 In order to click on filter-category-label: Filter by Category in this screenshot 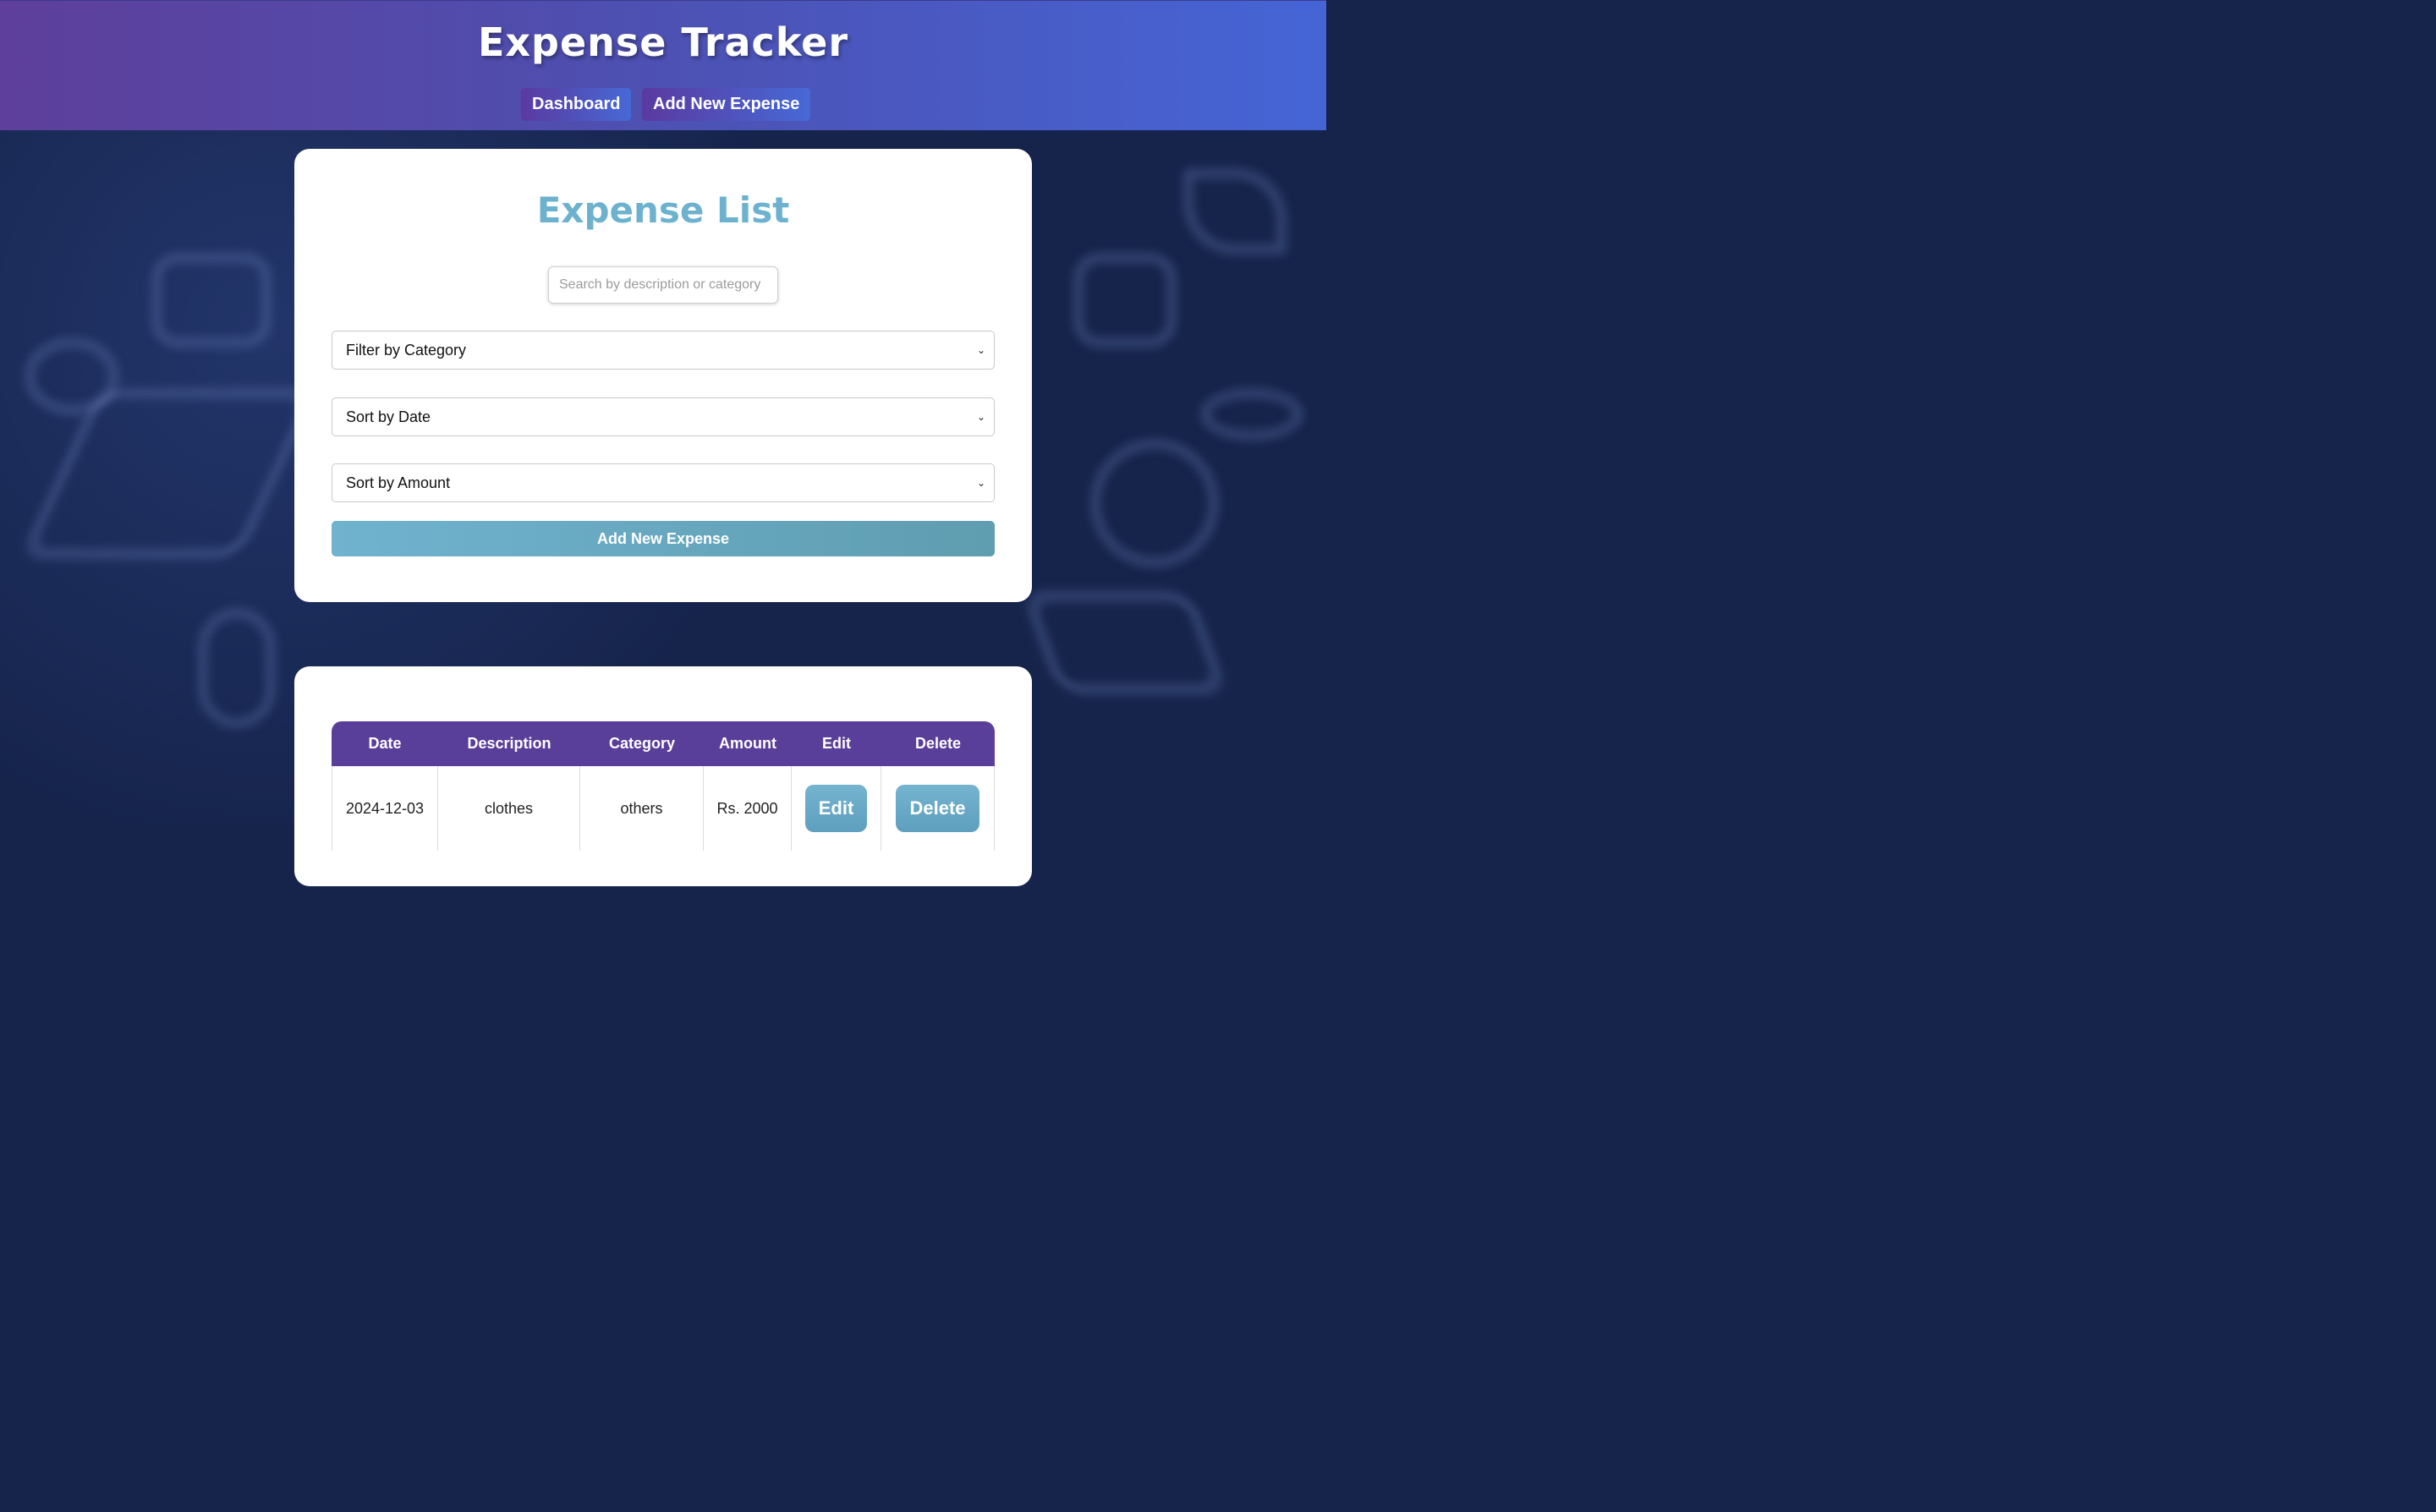, I will do `click(407, 350)`.